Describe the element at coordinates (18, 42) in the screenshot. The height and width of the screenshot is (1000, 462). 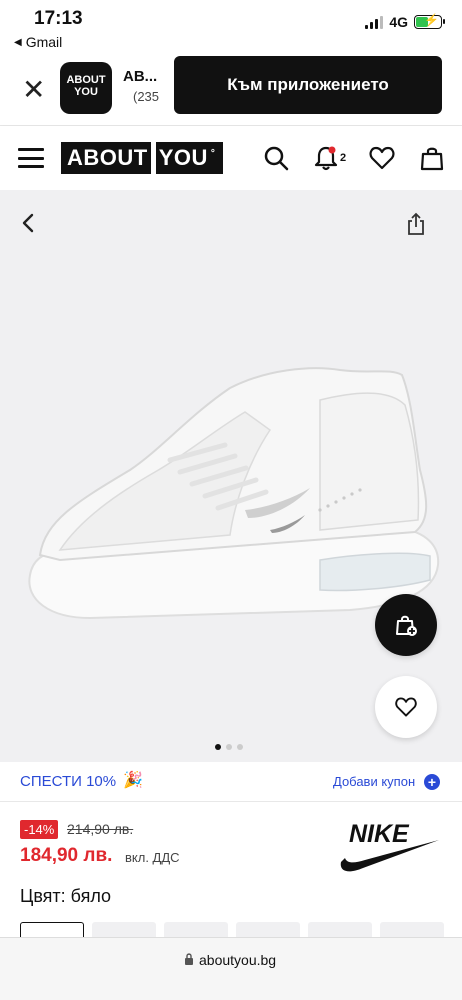
I see `back-triangle-icon: ◀` at that location.